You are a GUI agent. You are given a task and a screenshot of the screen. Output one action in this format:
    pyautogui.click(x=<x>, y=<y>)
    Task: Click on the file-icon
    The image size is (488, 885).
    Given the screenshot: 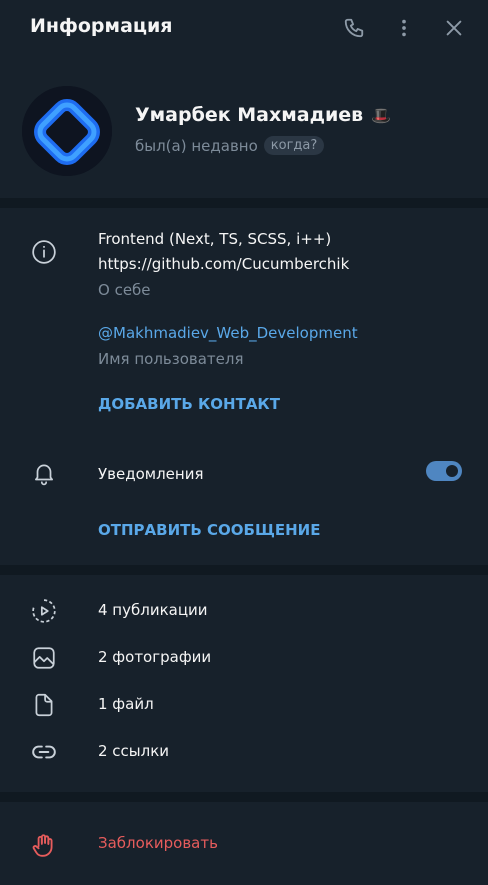 What is the action you would take?
    pyautogui.click(x=44, y=705)
    